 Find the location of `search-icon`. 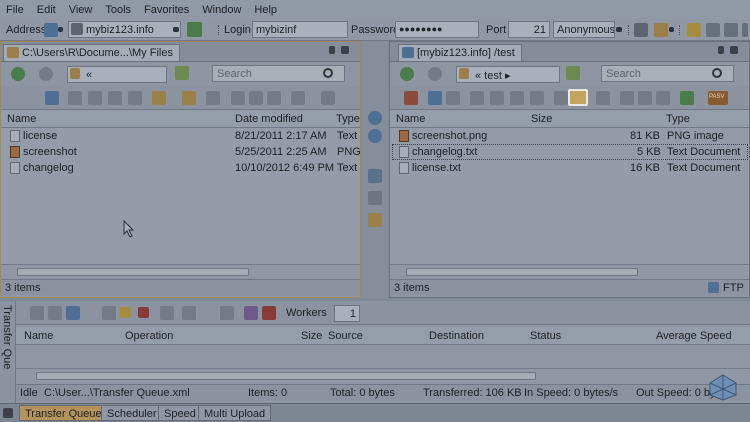

search-icon is located at coordinates (717, 73).